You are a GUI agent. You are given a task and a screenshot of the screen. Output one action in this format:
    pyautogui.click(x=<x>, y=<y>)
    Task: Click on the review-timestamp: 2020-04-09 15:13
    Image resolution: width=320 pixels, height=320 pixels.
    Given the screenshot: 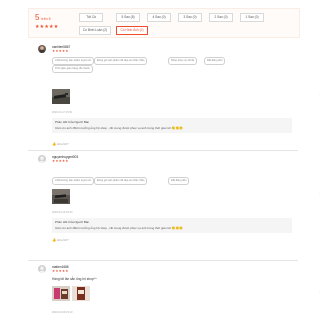 What is the action you would take?
    pyautogui.click(x=62, y=312)
    